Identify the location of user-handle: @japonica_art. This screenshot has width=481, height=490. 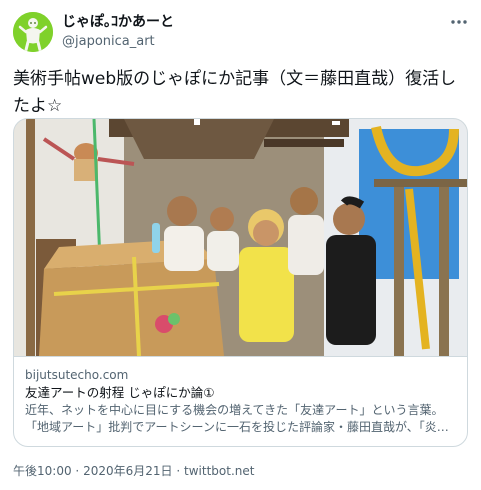
(118, 41).